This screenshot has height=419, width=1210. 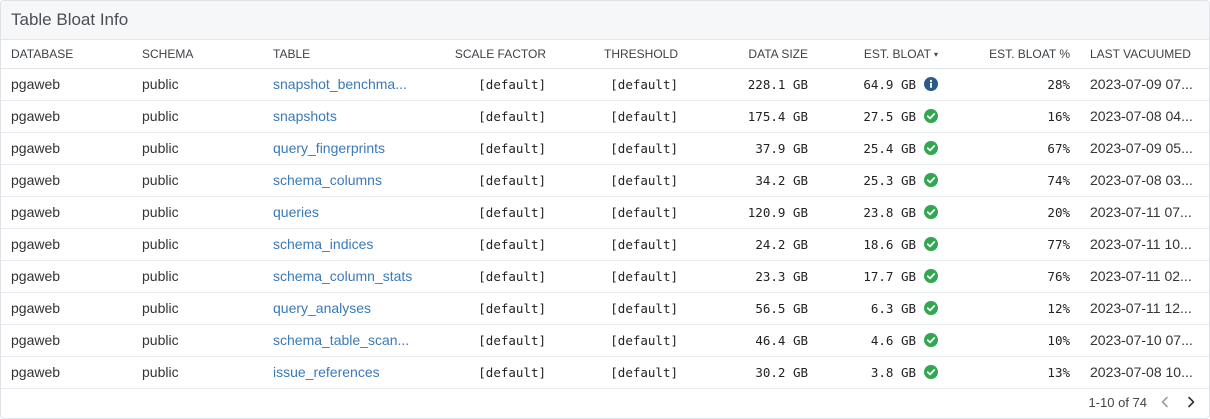 I want to click on cell-data-size: 23.3 GB, so click(x=753, y=276).